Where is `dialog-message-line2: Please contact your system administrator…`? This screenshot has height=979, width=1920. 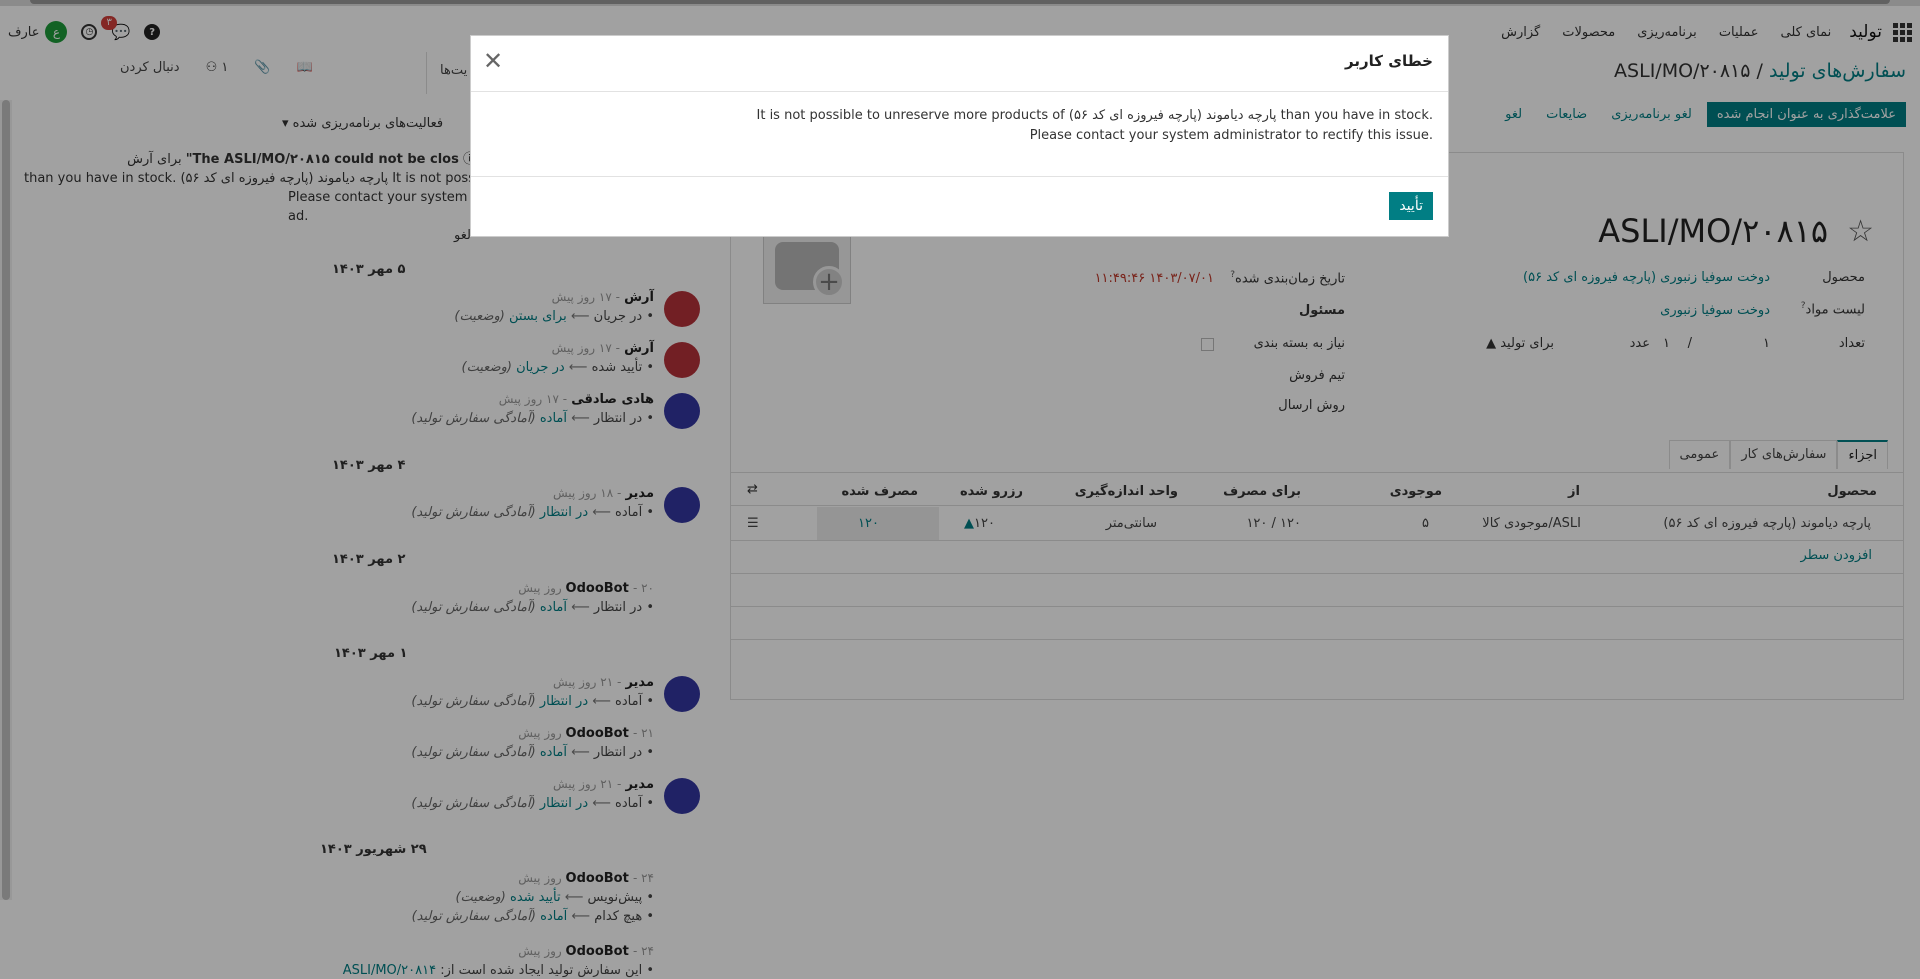
dialog-message-line2: Please contact your system administrator… is located at coordinates (1231, 135).